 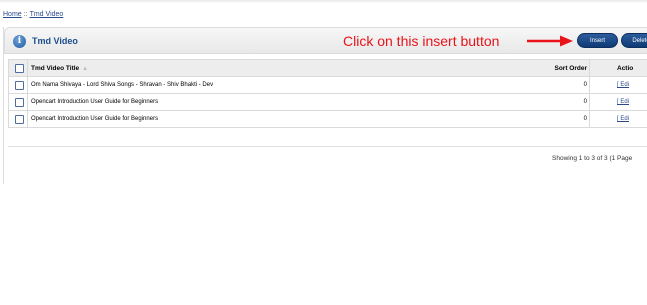 What do you see at coordinates (85, 69) in the screenshot?
I see `sort-ascending-icon: ▲` at bounding box center [85, 69].